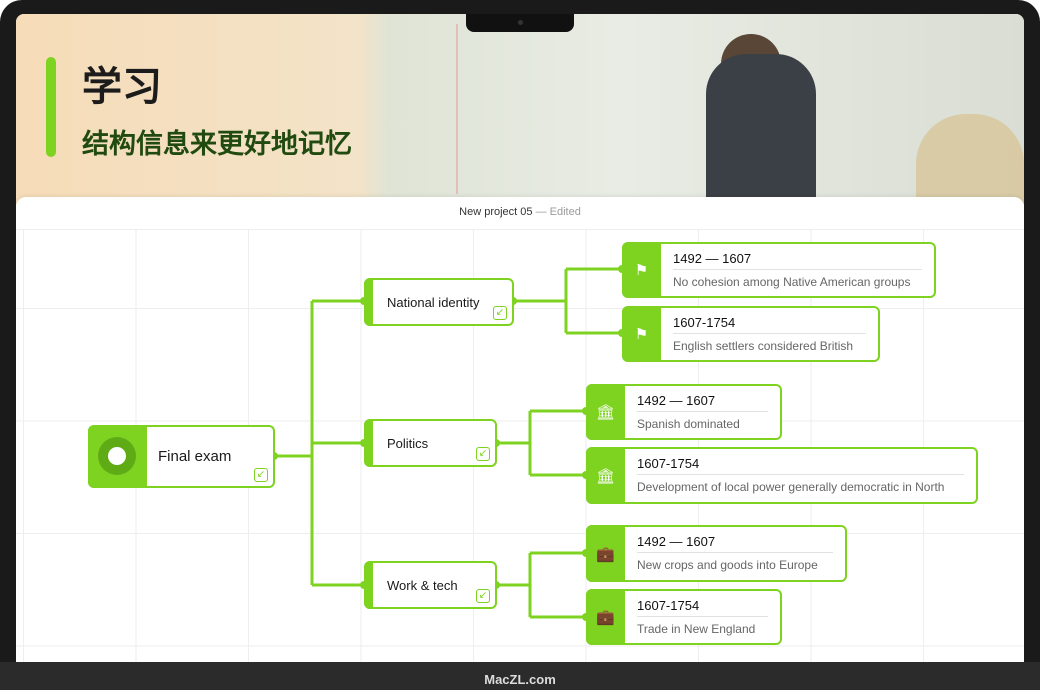 This screenshot has width=1040, height=698. I want to click on node-label: Politics, so click(408, 443).